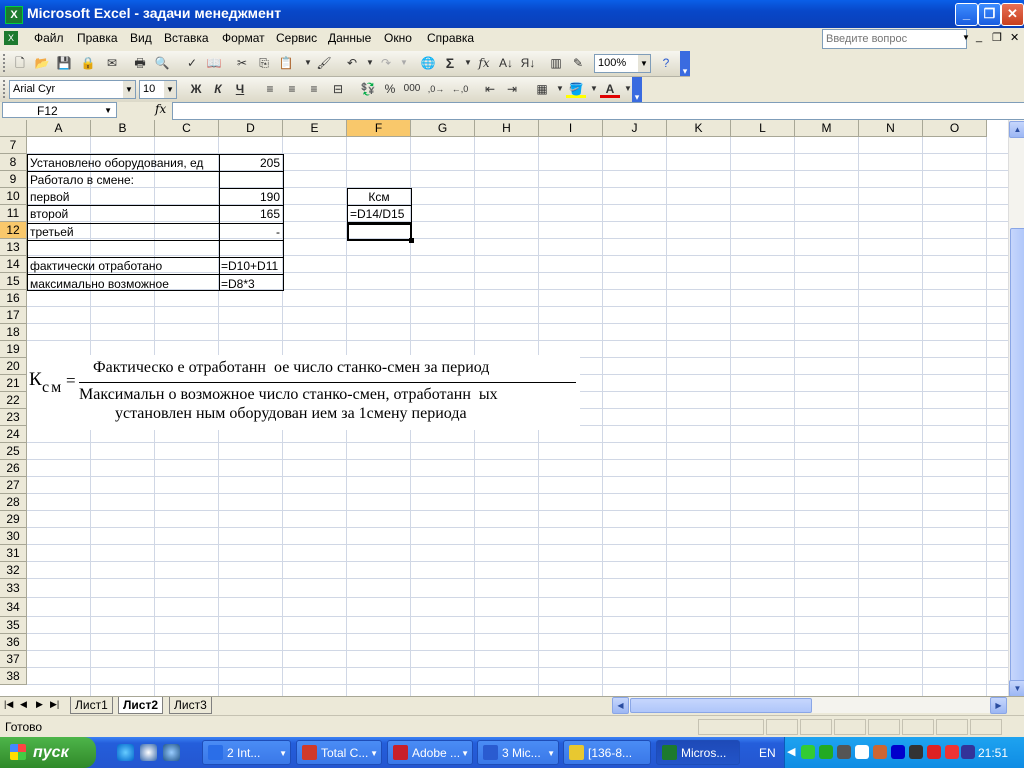 The height and width of the screenshot is (768, 1024). What do you see at coordinates (160, 109) in the screenshot?
I see `insert-function-button: fx` at bounding box center [160, 109].